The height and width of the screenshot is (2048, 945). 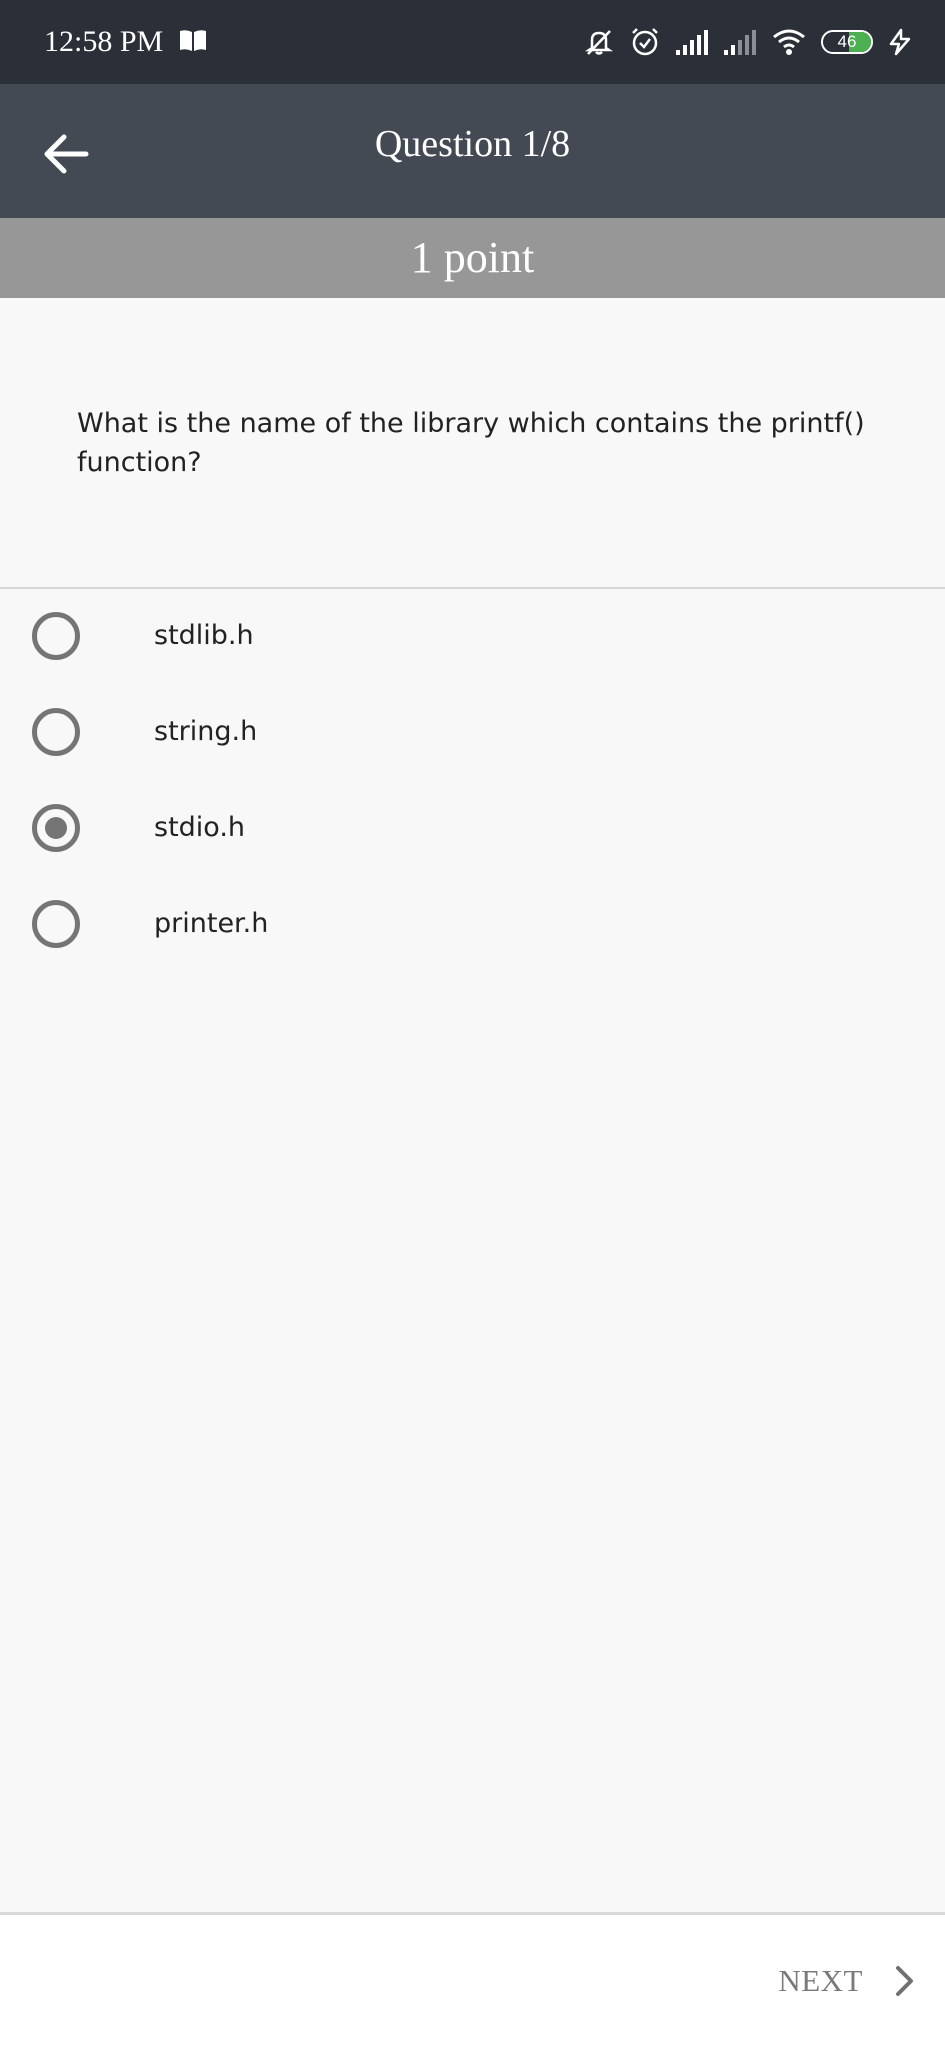 What do you see at coordinates (472, 637) in the screenshot?
I see `option-stdlib: stdlib.h` at bounding box center [472, 637].